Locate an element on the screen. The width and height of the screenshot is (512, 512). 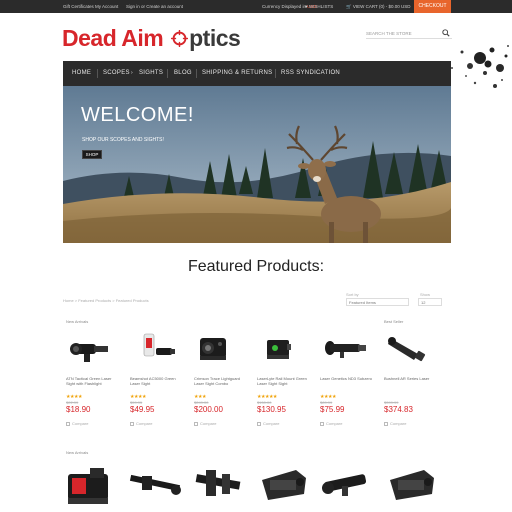
group-label: Best Seller is located at coordinates (394, 321).